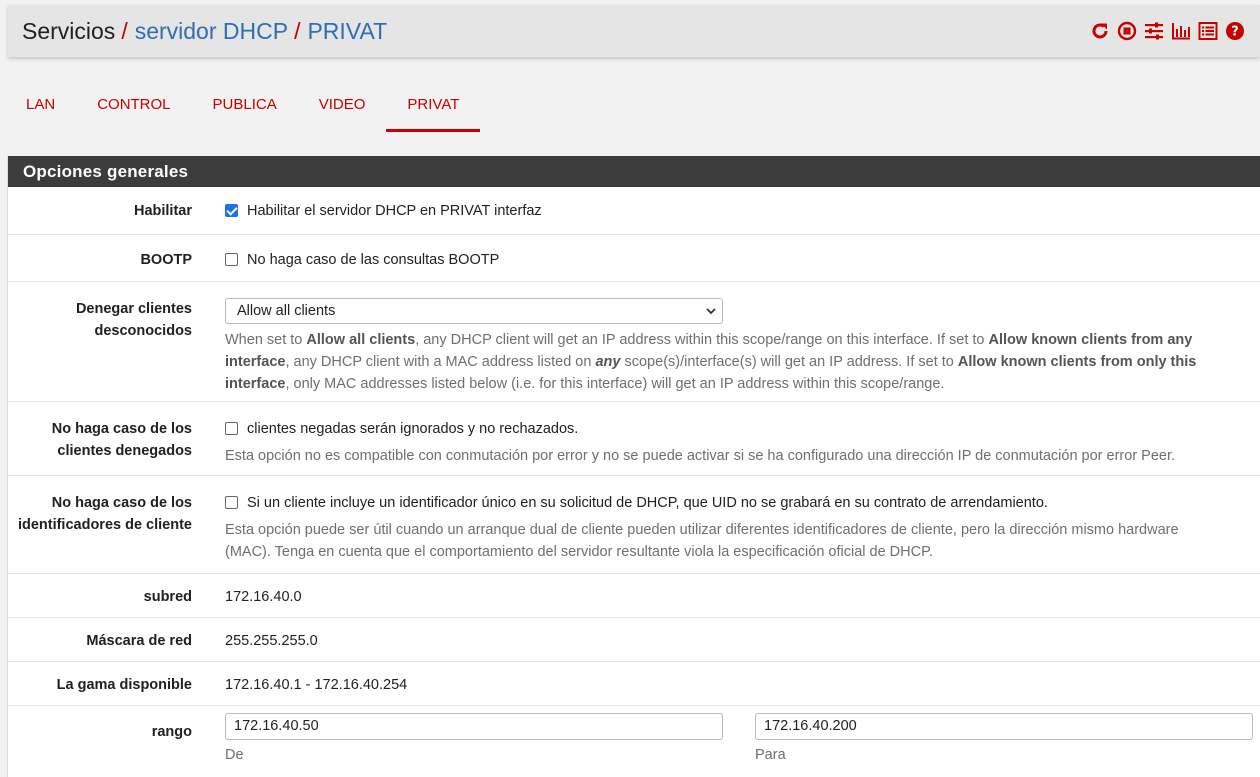 This screenshot has height=777, width=1260. Describe the element at coordinates (1100, 31) in the screenshot. I see `restart-icon` at that location.